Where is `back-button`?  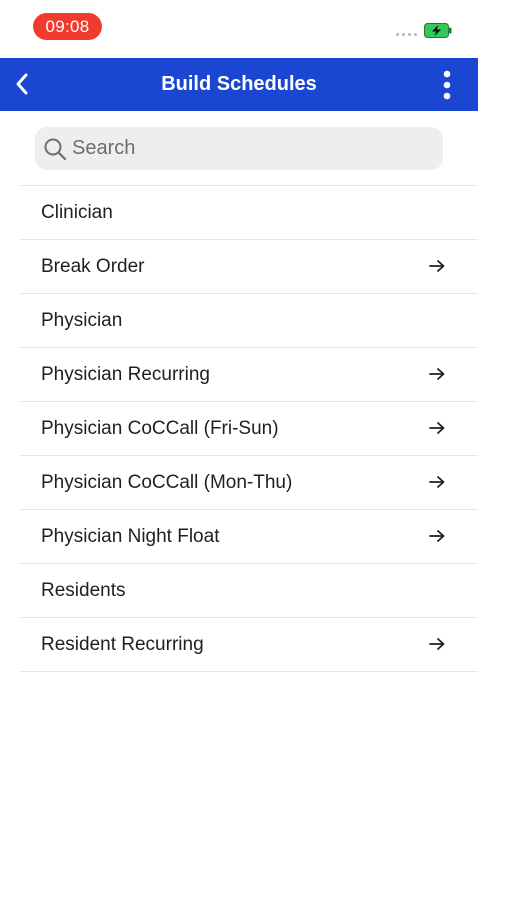 back-button is located at coordinates (22, 84).